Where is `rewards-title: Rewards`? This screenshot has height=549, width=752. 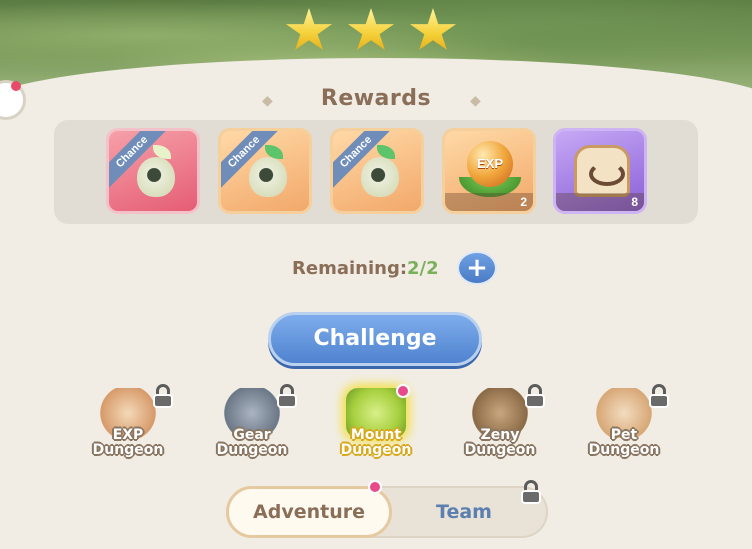 rewards-title: Rewards is located at coordinates (376, 98).